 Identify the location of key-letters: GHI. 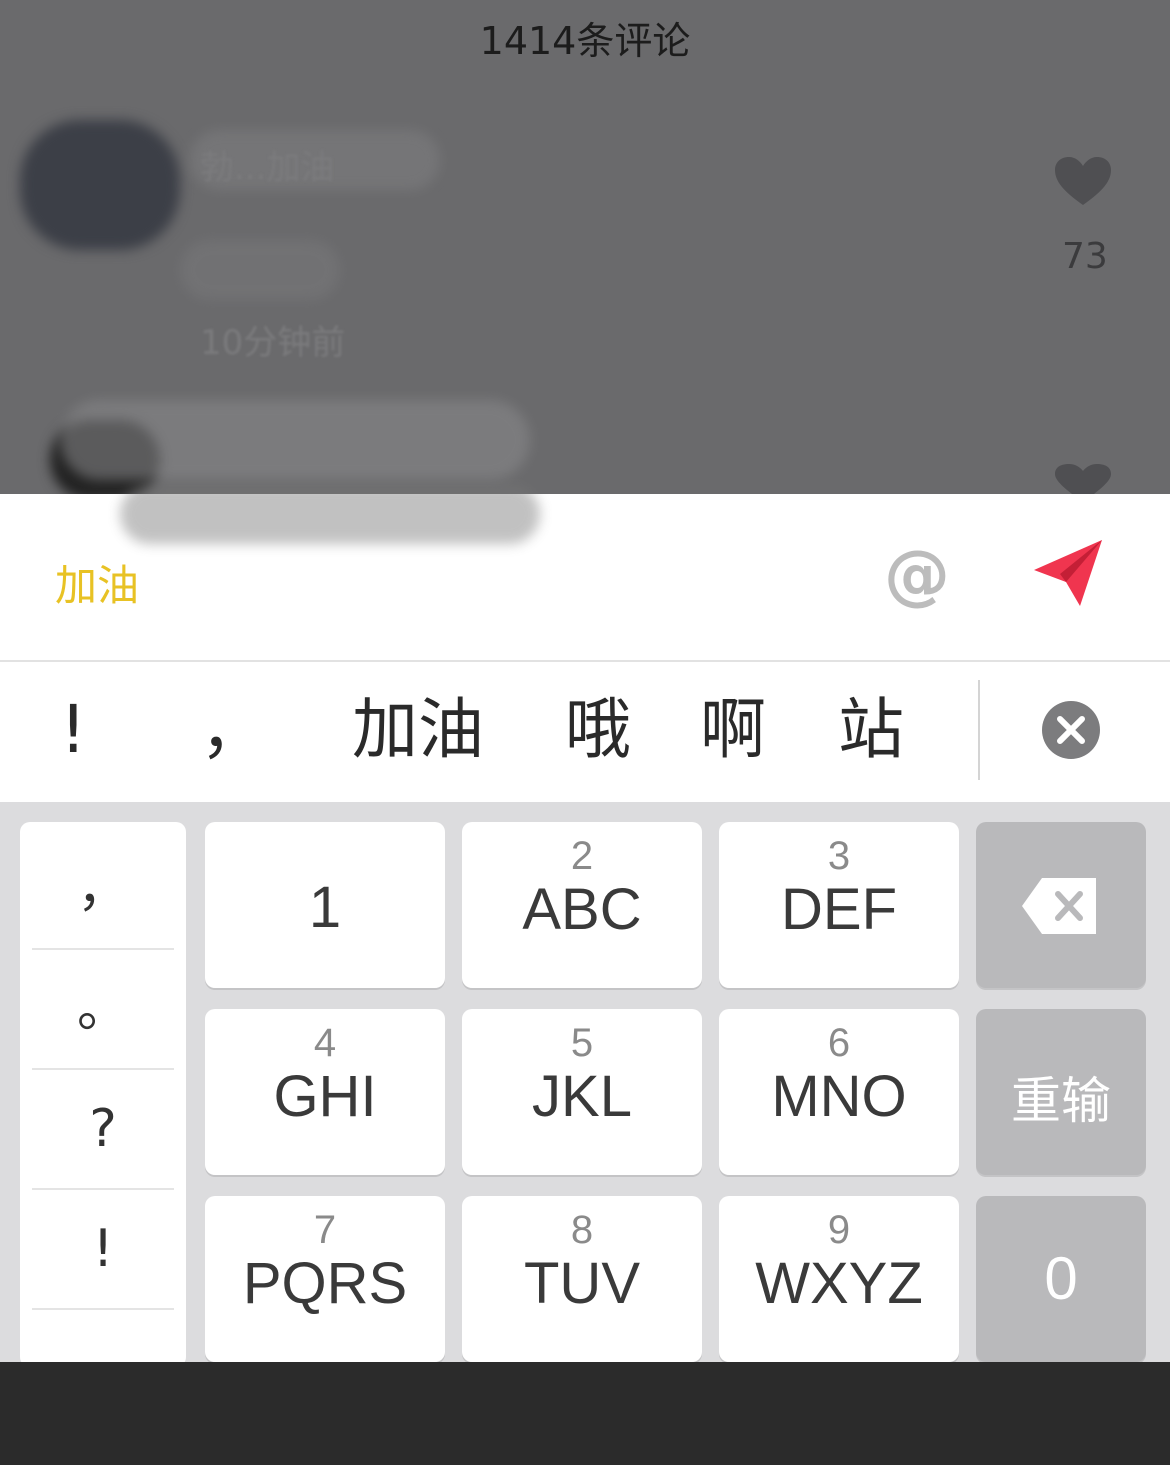
(325, 1096).